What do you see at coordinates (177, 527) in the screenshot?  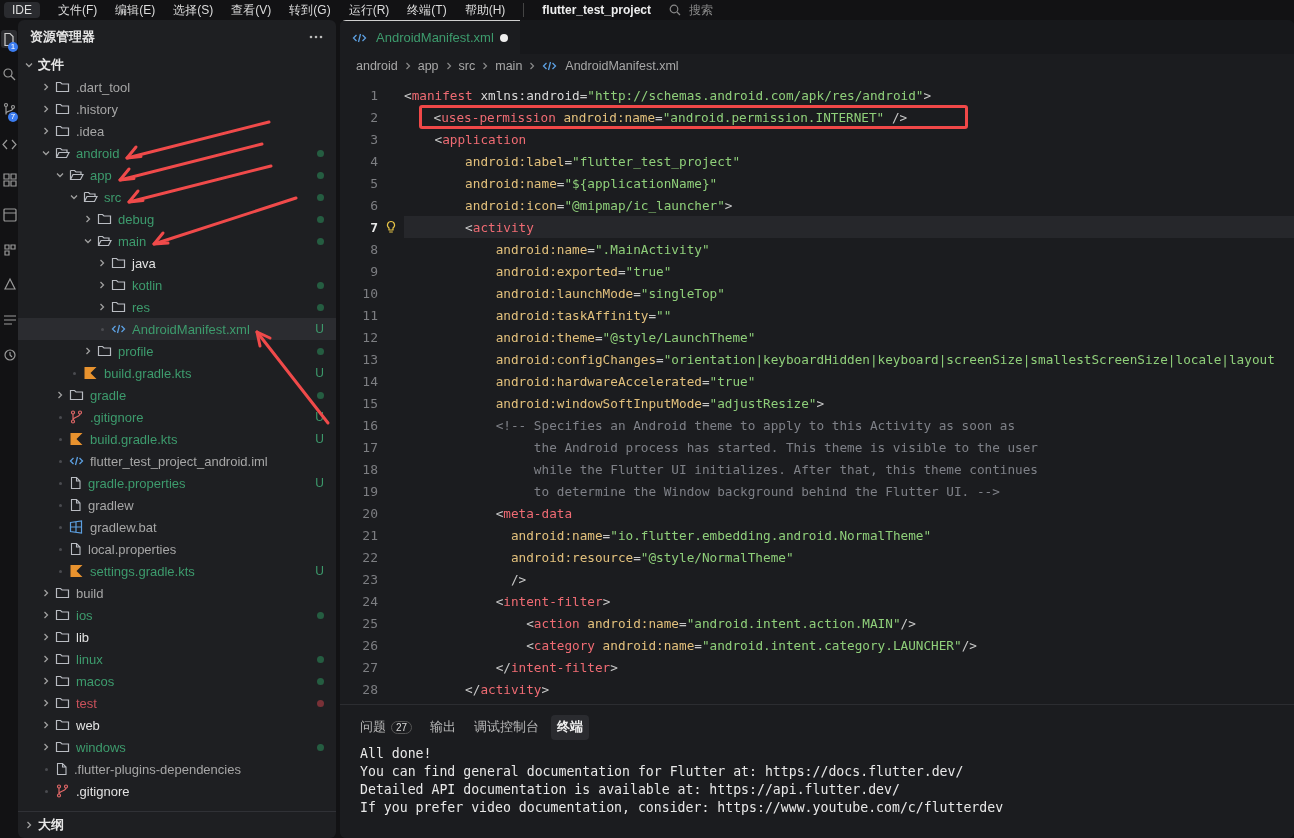 I see `tree-item: gradlew.bat` at bounding box center [177, 527].